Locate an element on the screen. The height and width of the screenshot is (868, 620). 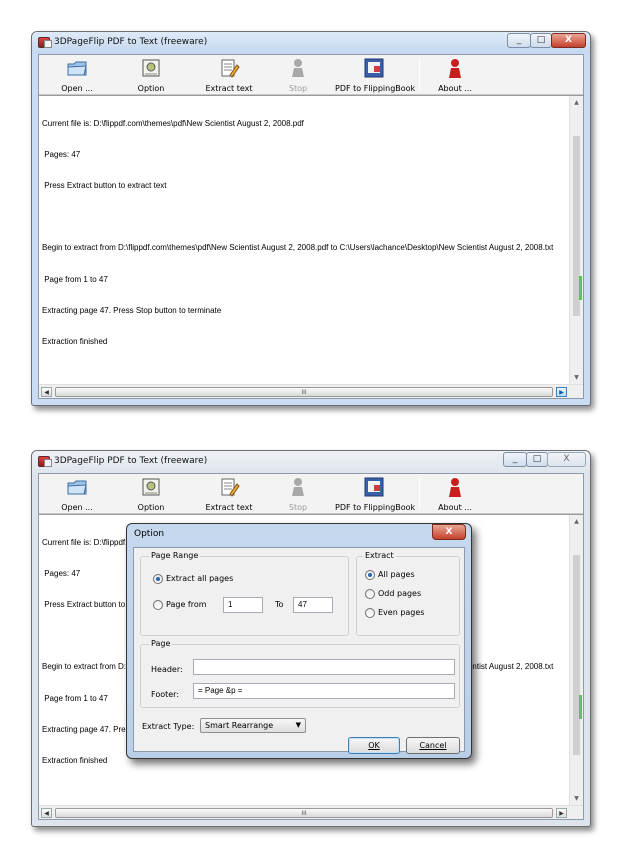
footer-label: Footer: is located at coordinates (165, 694).